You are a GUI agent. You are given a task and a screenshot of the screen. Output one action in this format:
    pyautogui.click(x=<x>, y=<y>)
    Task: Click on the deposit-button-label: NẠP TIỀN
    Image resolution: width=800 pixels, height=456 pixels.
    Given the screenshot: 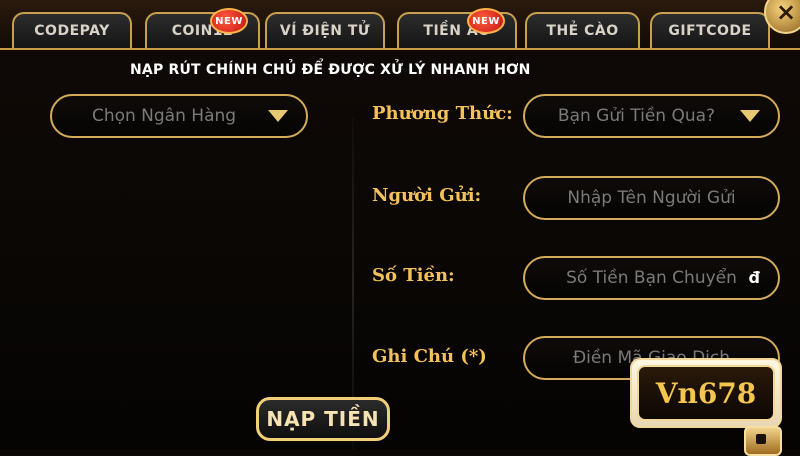 What is the action you would take?
    pyautogui.click(x=323, y=419)
    